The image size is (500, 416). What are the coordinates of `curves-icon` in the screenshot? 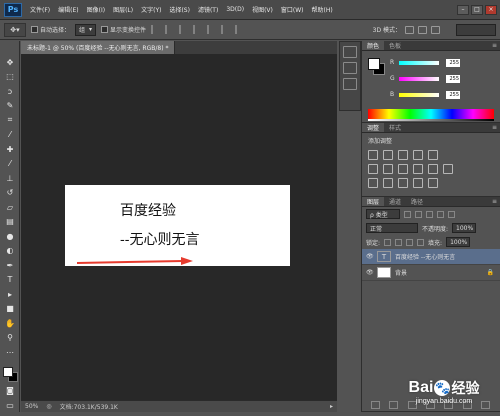 It's located at (403, 155).